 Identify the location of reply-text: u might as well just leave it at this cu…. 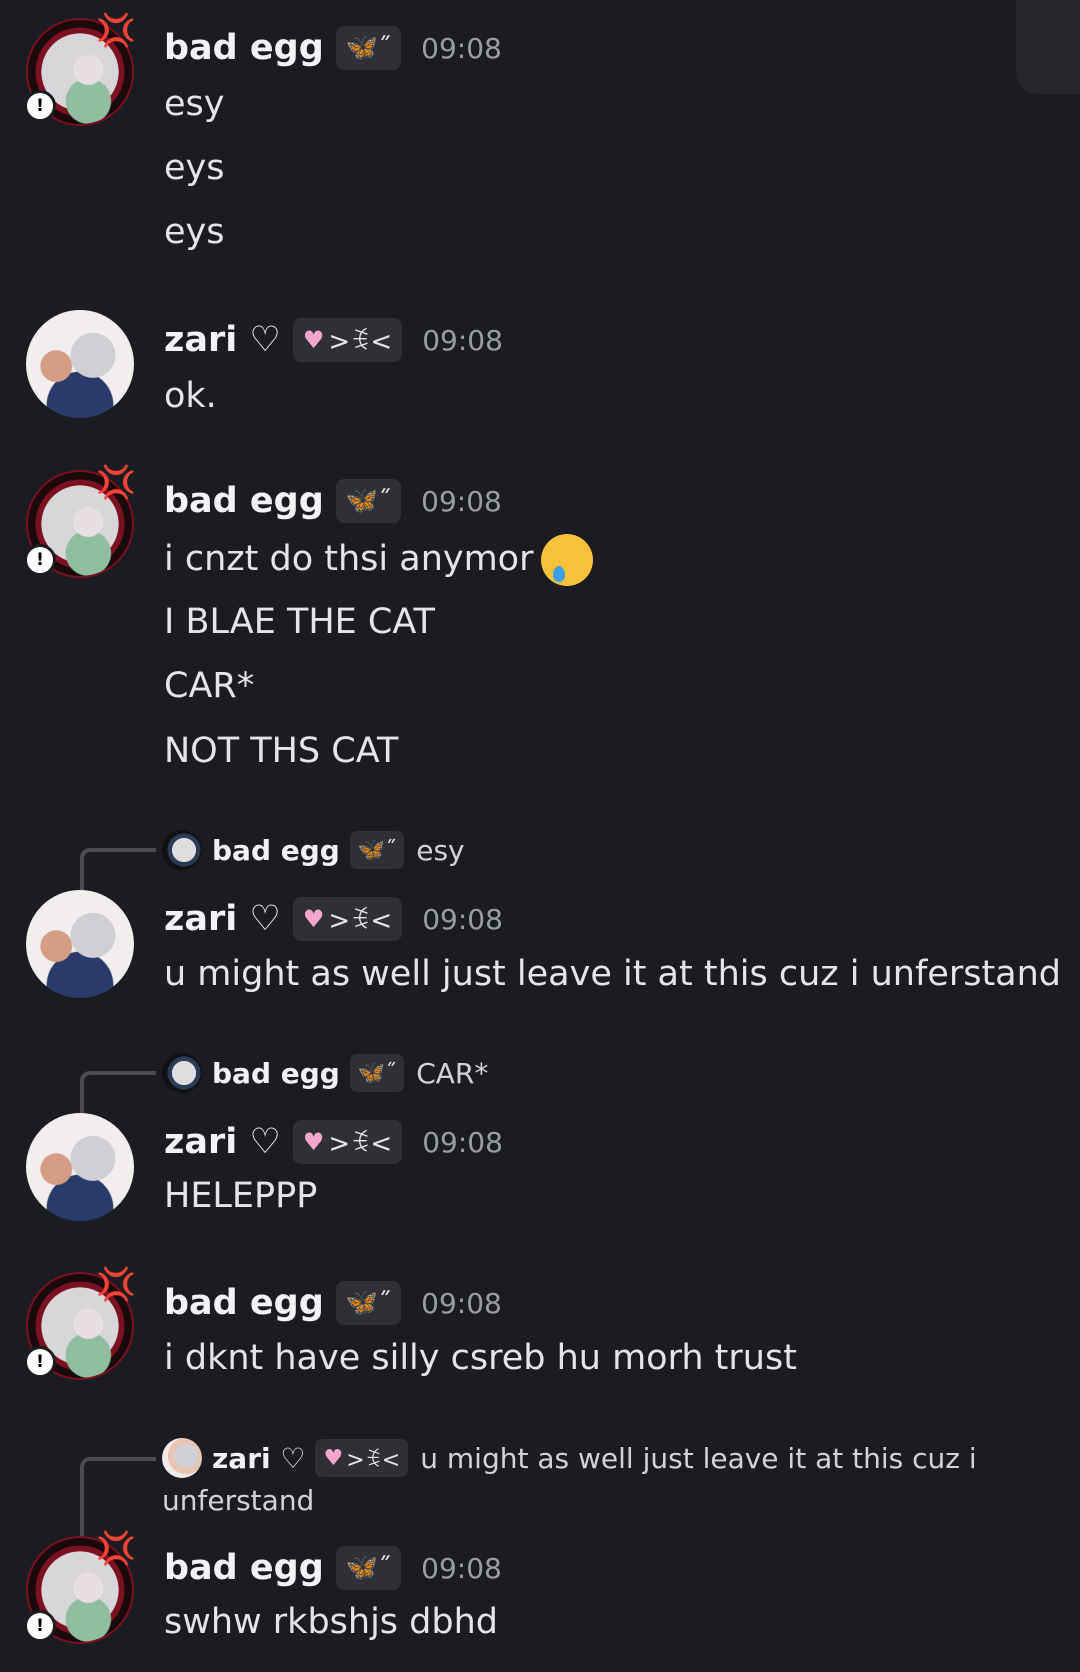
(698, 1458).